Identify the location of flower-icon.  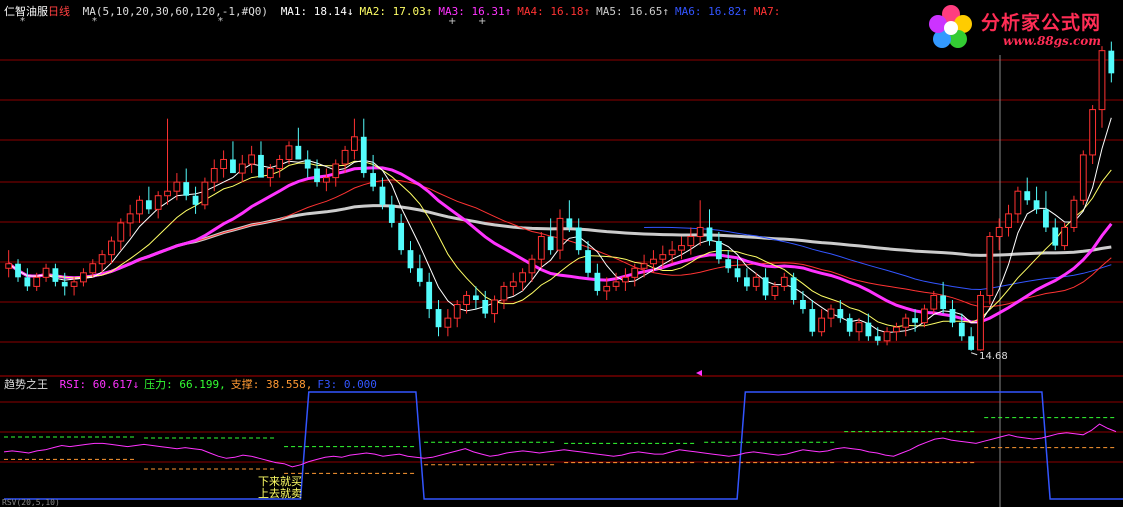
(950, 26).